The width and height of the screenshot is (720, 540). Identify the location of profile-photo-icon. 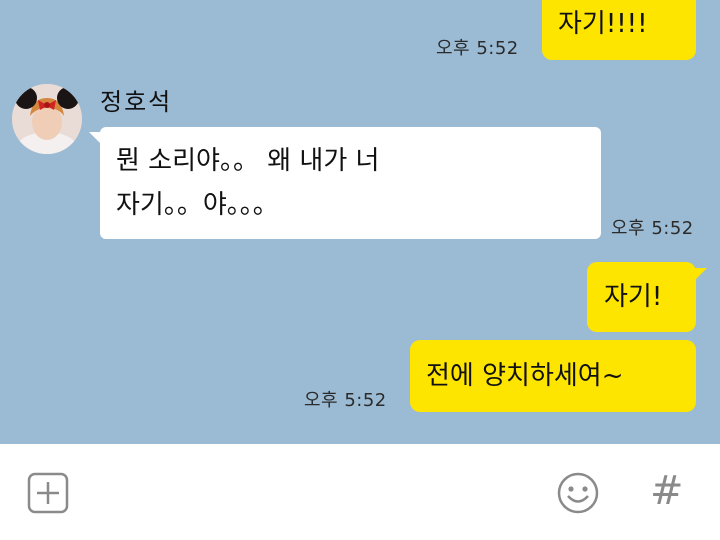
(47, 119).